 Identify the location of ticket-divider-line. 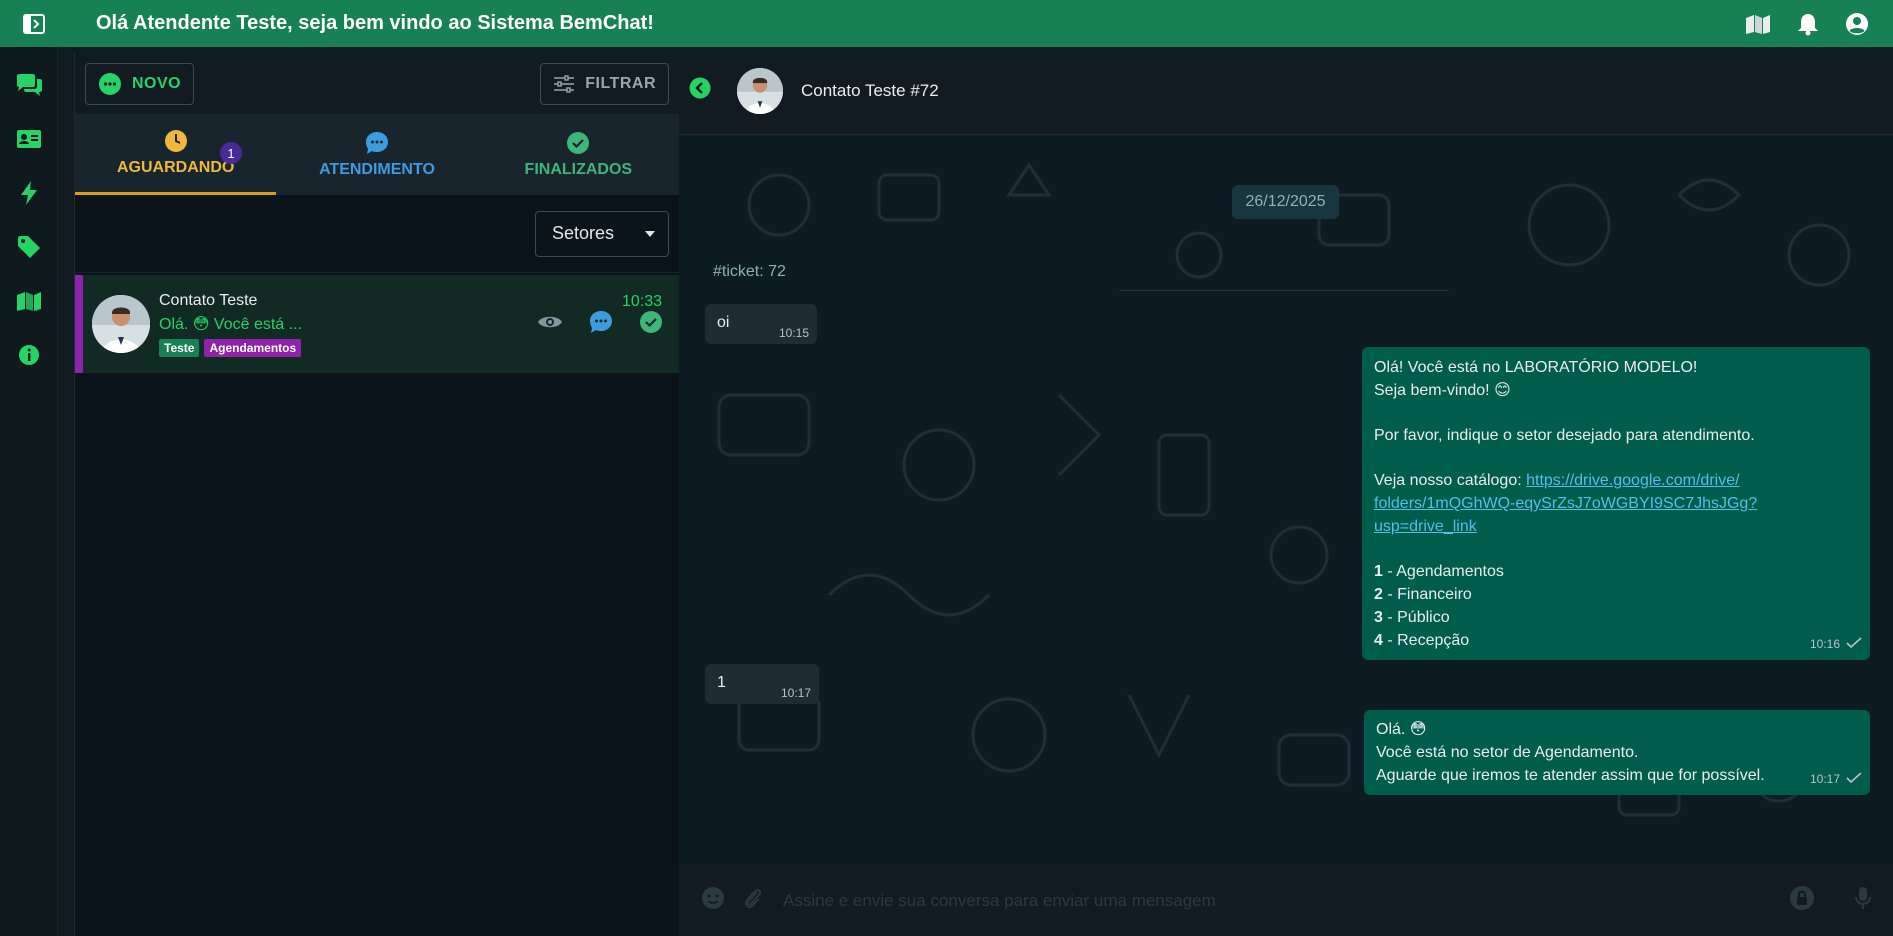
(1284, 290).